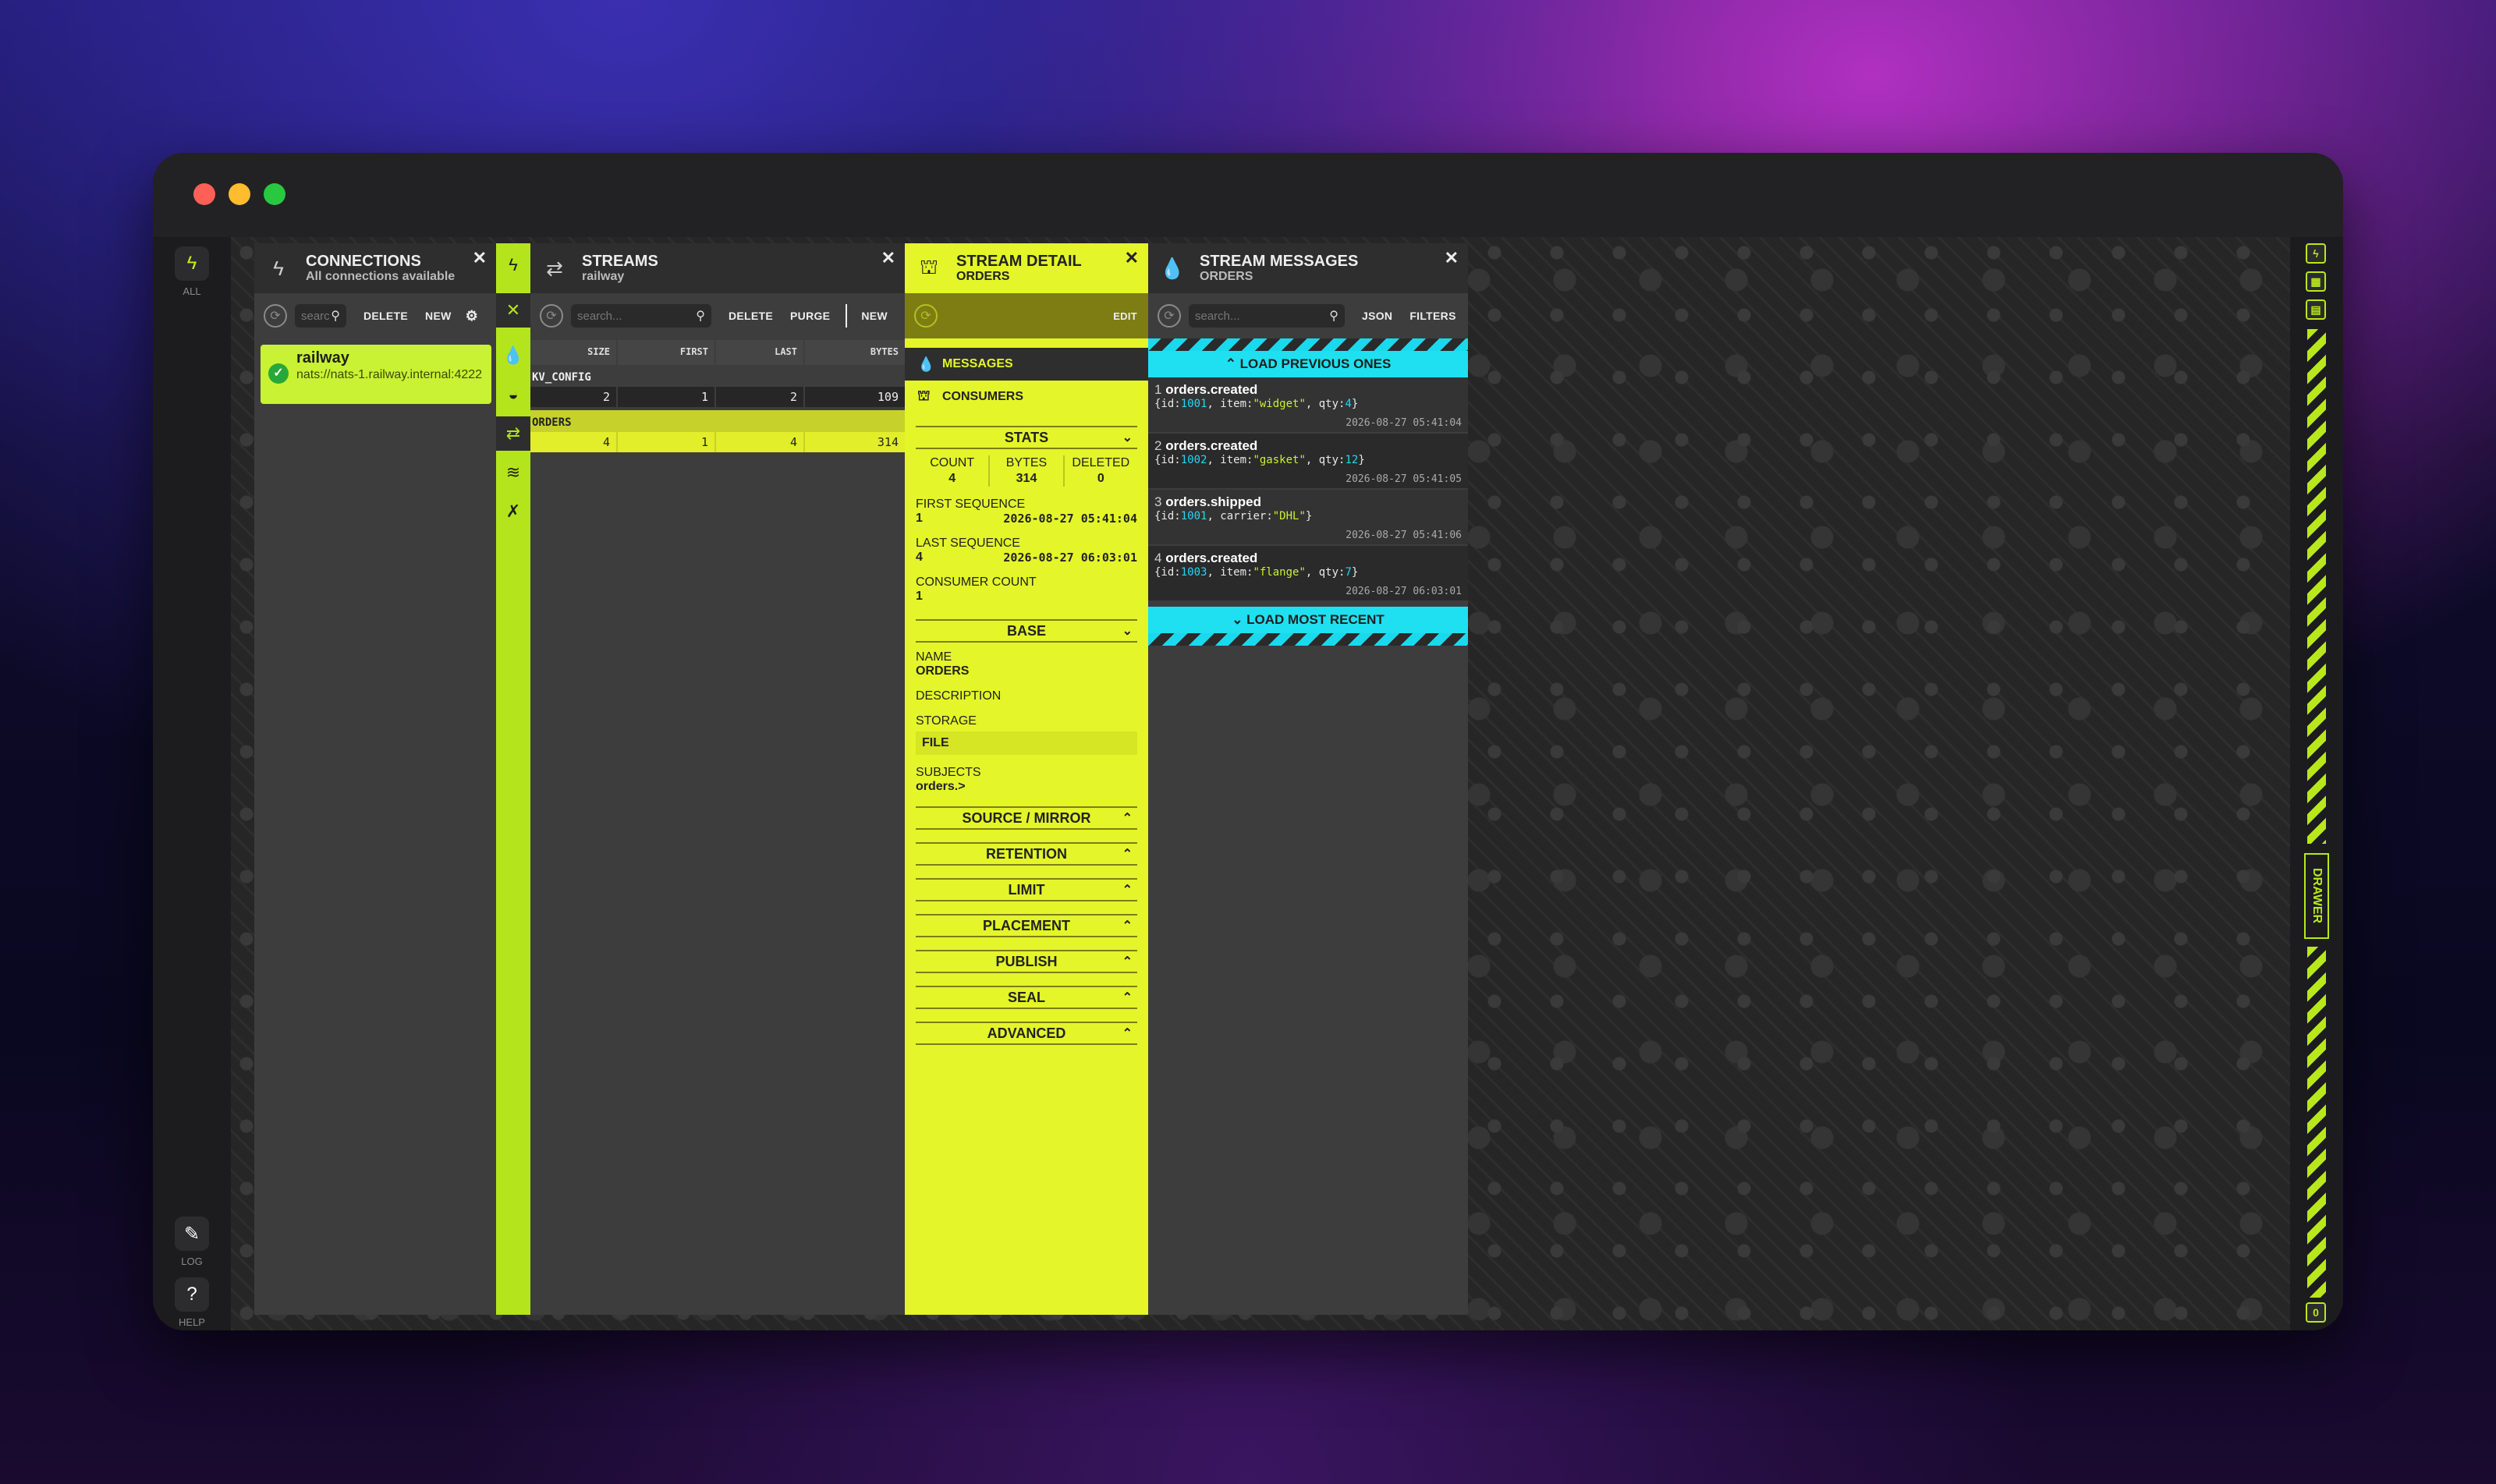  What do you see at coordinates (192, 1261) in the screenshot?
I see `log-label: LOG` at bounding box center [192, 1261].